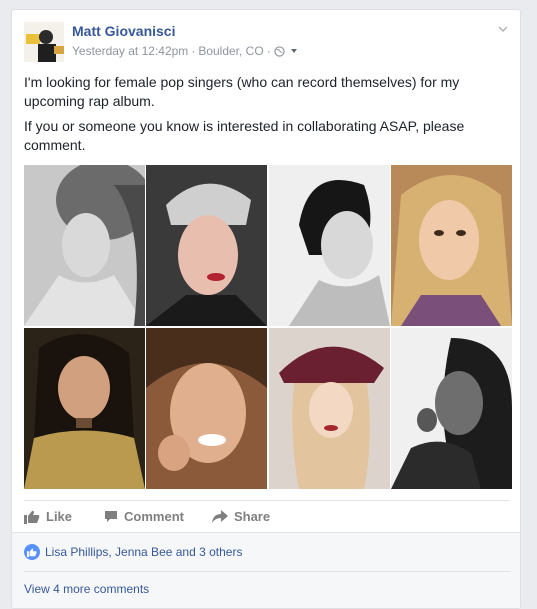 The image size is (537, 609). I want to click on like-button: Like, so click(48, 516).